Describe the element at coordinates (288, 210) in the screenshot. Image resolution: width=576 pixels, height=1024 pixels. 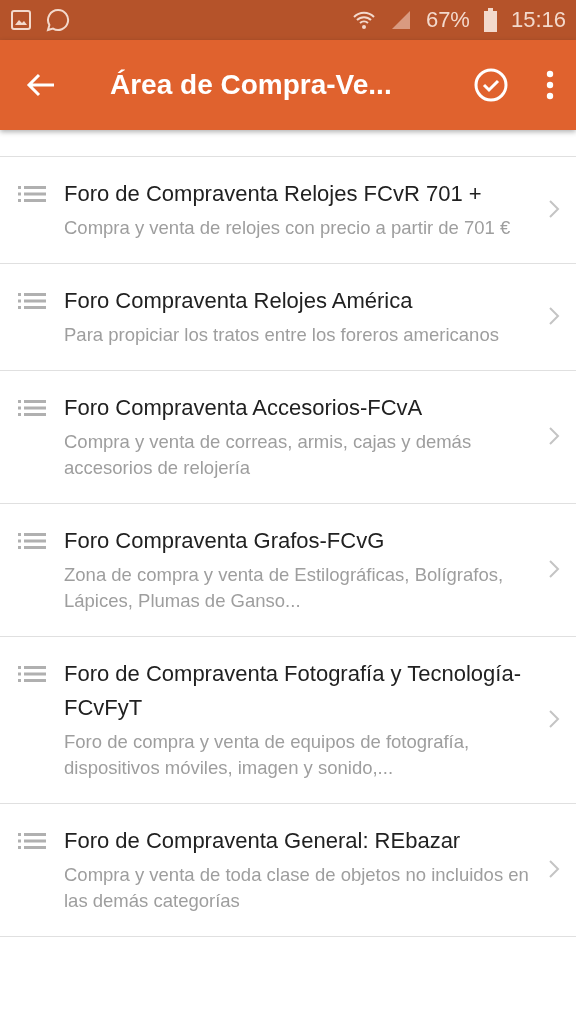
I see `forum-row: Foro de Compraventa Relojes FCvR 701 + Compra y venta de relojes con precio a partir de 701 €` at that location.